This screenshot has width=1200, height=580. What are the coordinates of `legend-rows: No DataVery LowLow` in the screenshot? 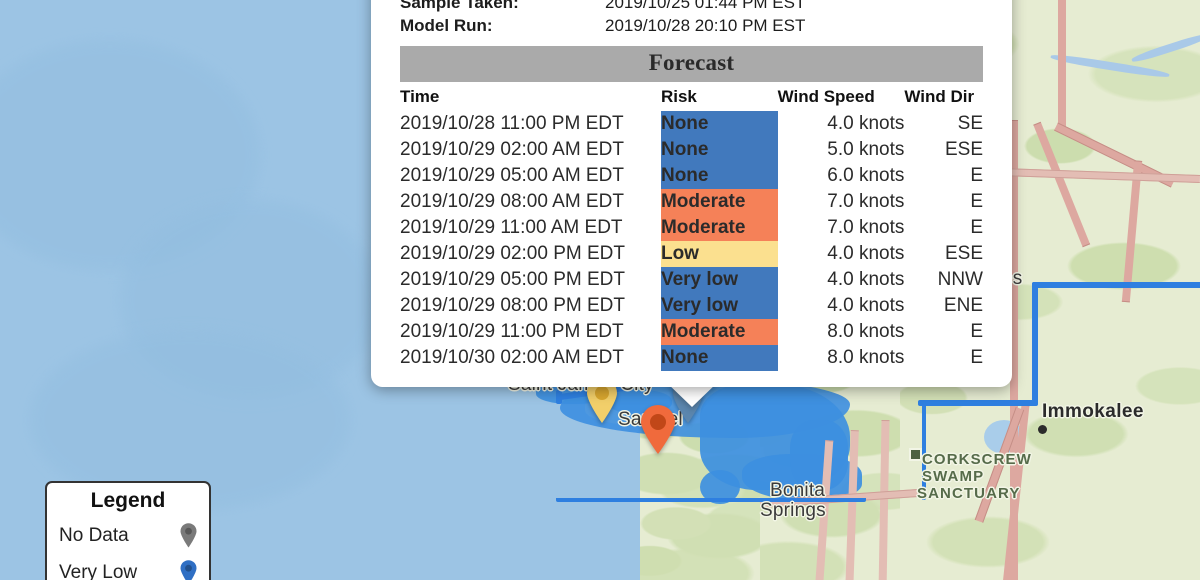 It's located at (128, 548).